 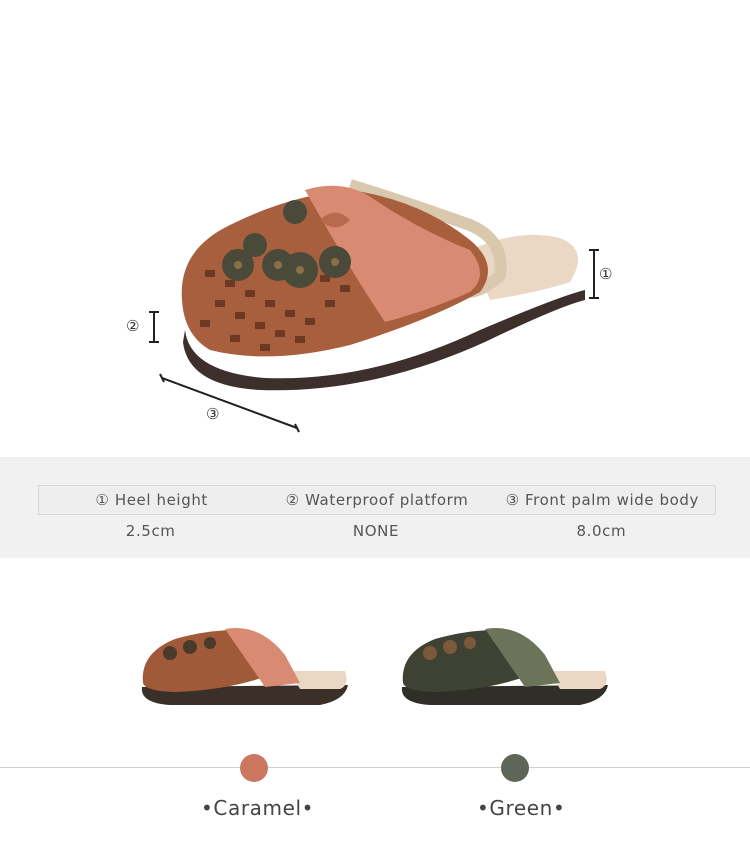 I want to click on spec-value-row: 2.5cm NONE 8.0cm, so click(x=376, y=531).